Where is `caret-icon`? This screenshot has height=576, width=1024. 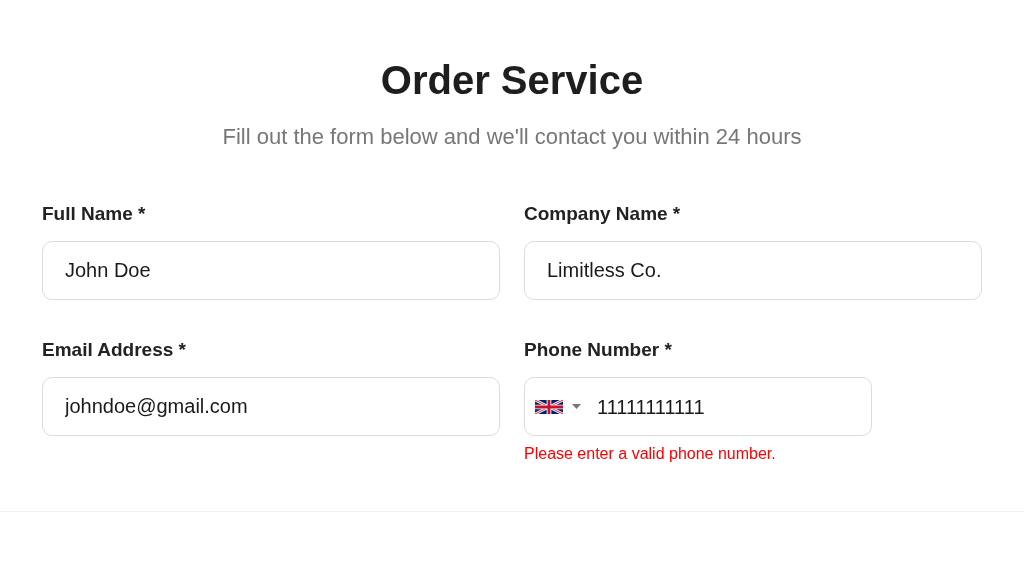
caret-icon is located at coordinates (576, 406).